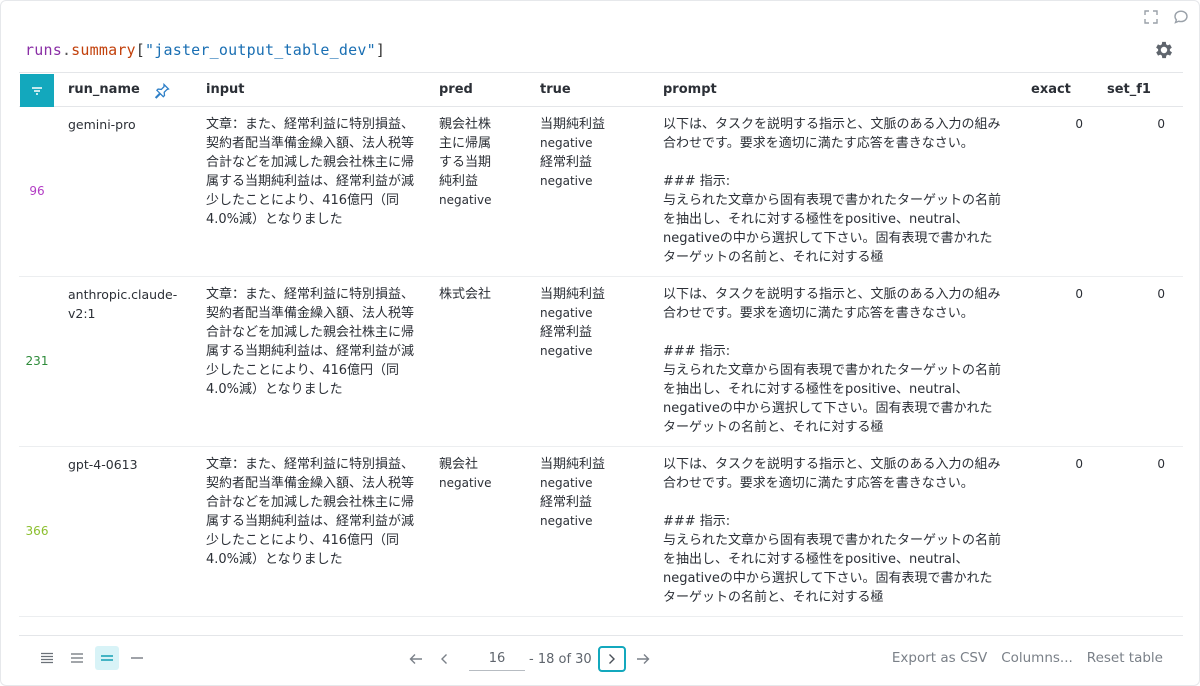 The width and height of the screenshot is (1200, 686). I want to click on expr-open-bracket: [, so click(140, 50).